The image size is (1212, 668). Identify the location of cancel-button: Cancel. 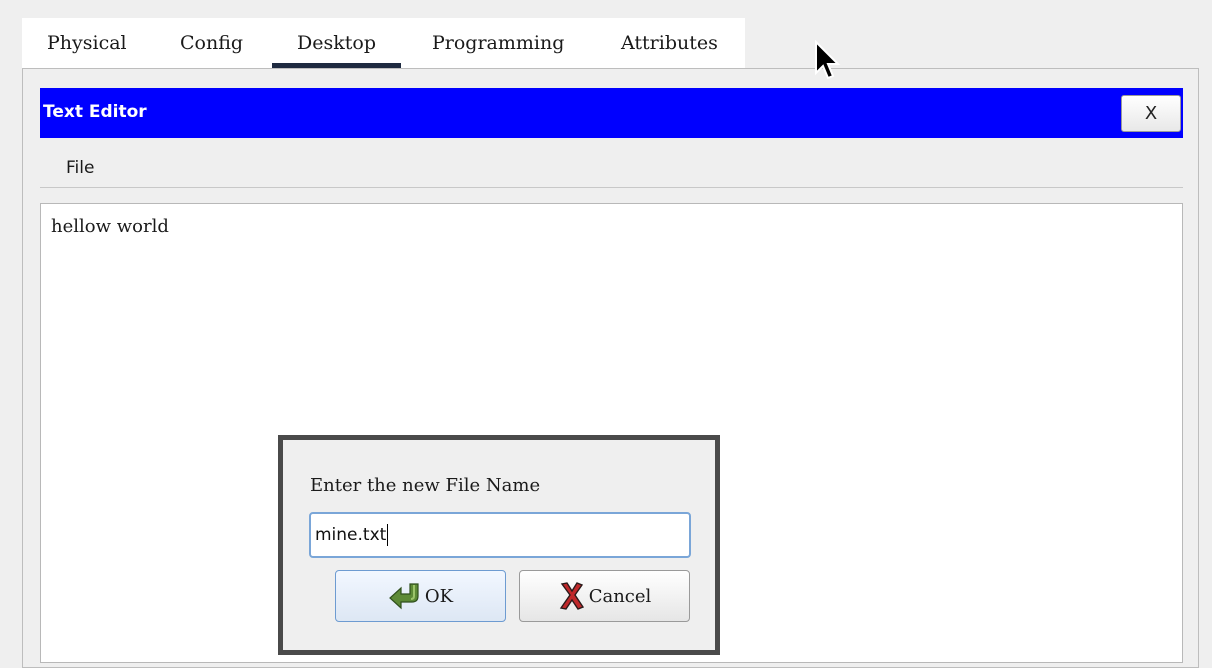
(604, 596).